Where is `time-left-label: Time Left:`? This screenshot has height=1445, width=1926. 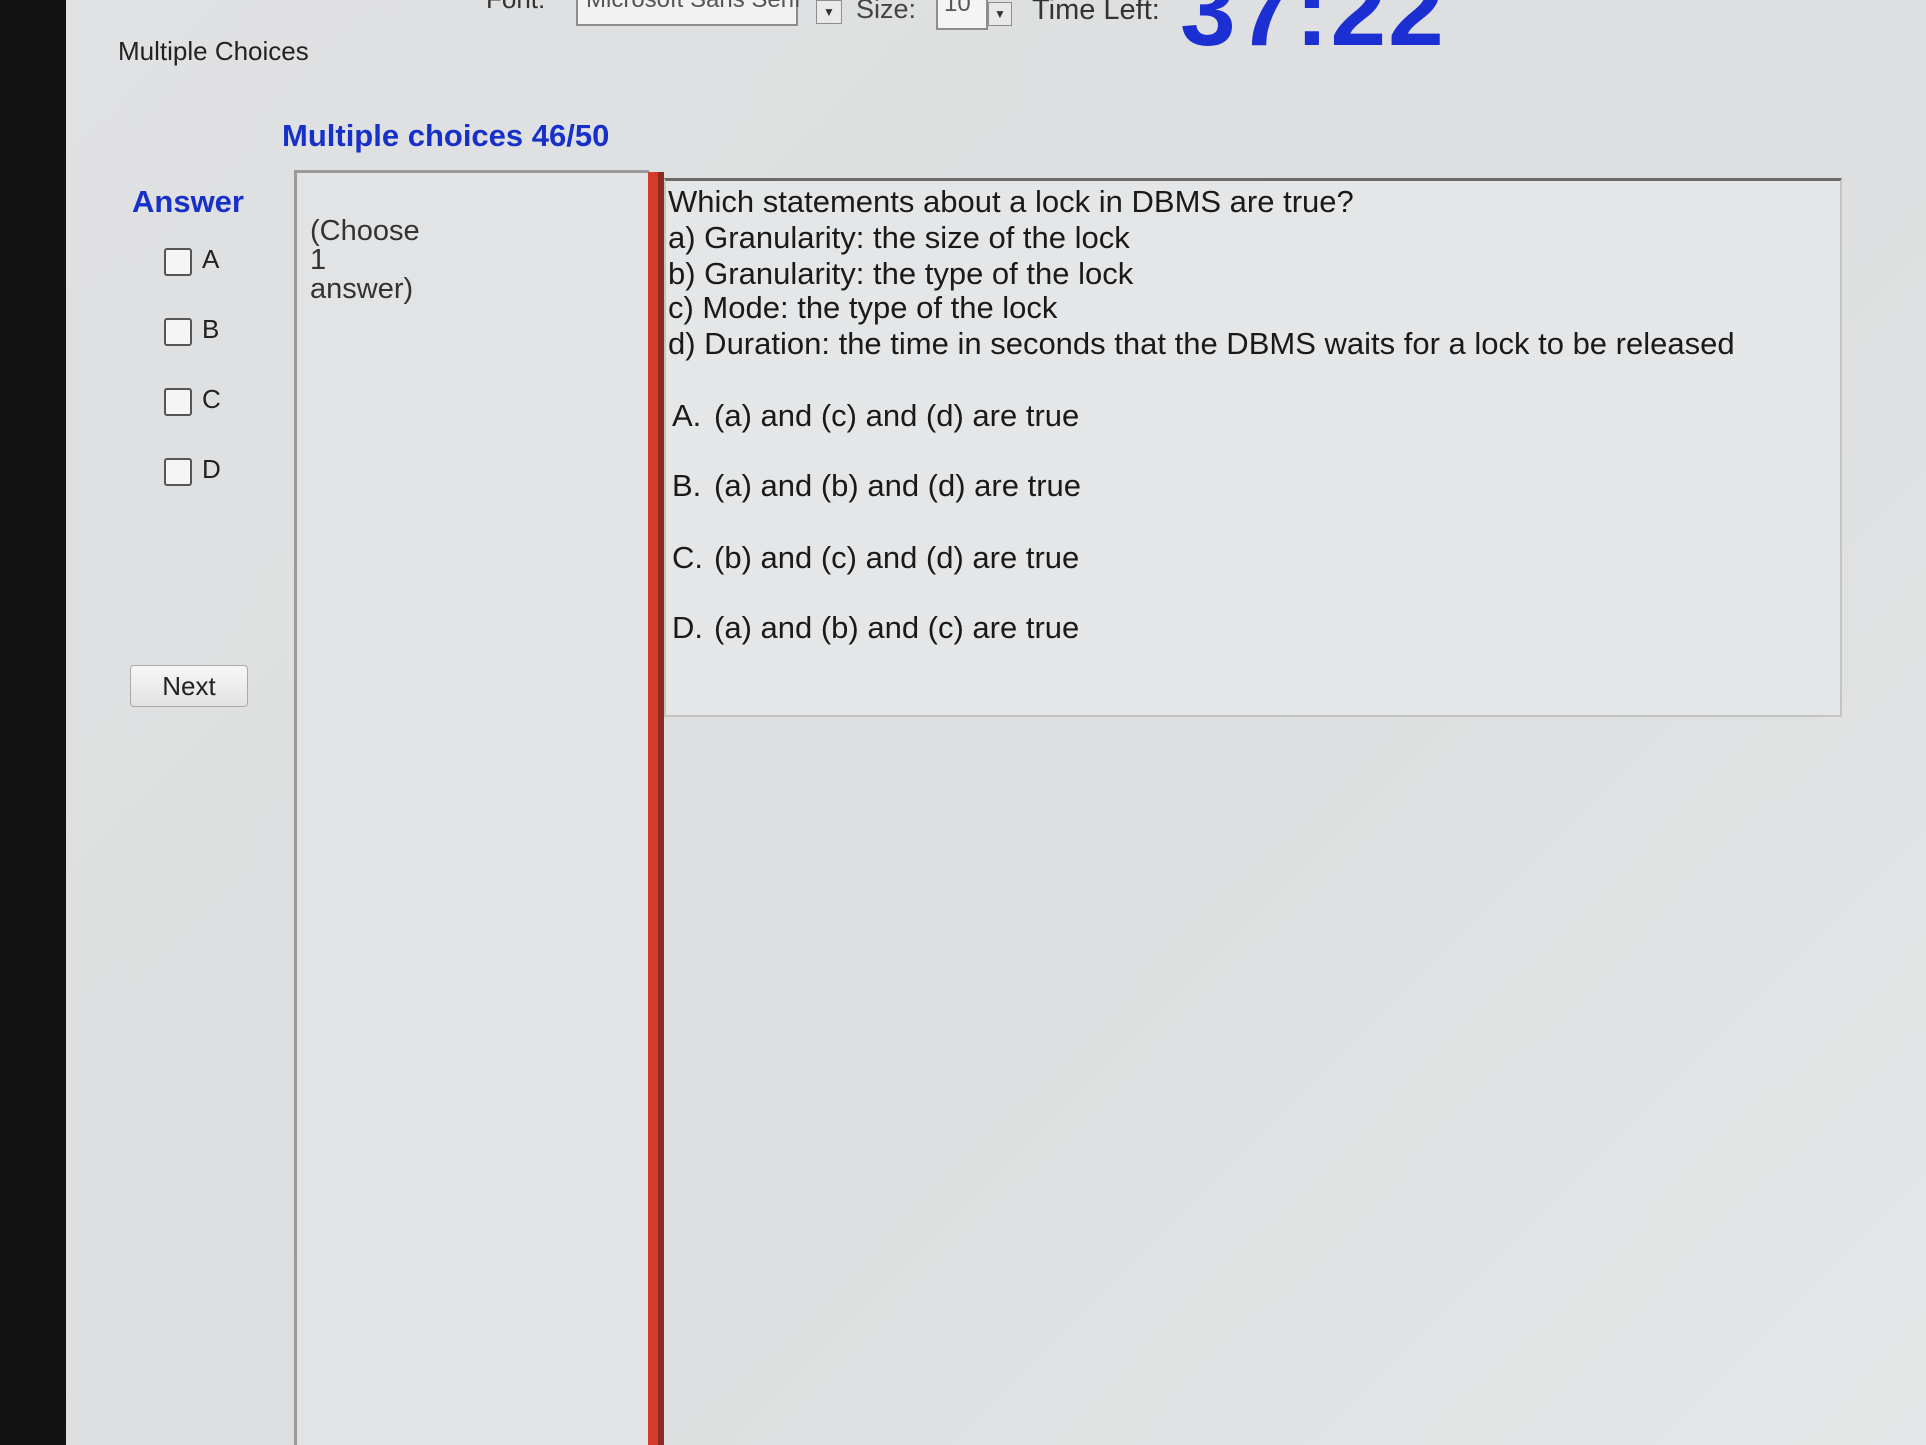
time-left-label: Time Left: is located at coordinates (1096, 13).